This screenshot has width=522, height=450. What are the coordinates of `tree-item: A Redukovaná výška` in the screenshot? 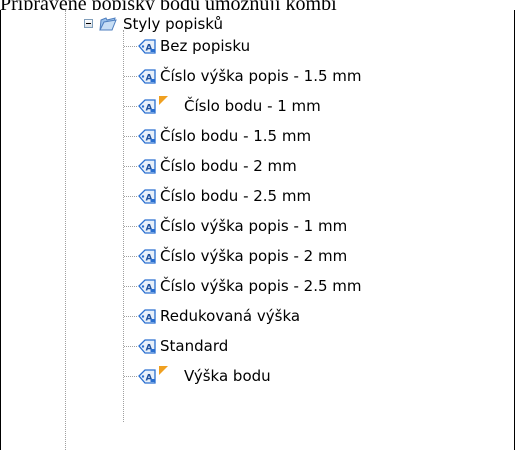 It's located at (219, 316).